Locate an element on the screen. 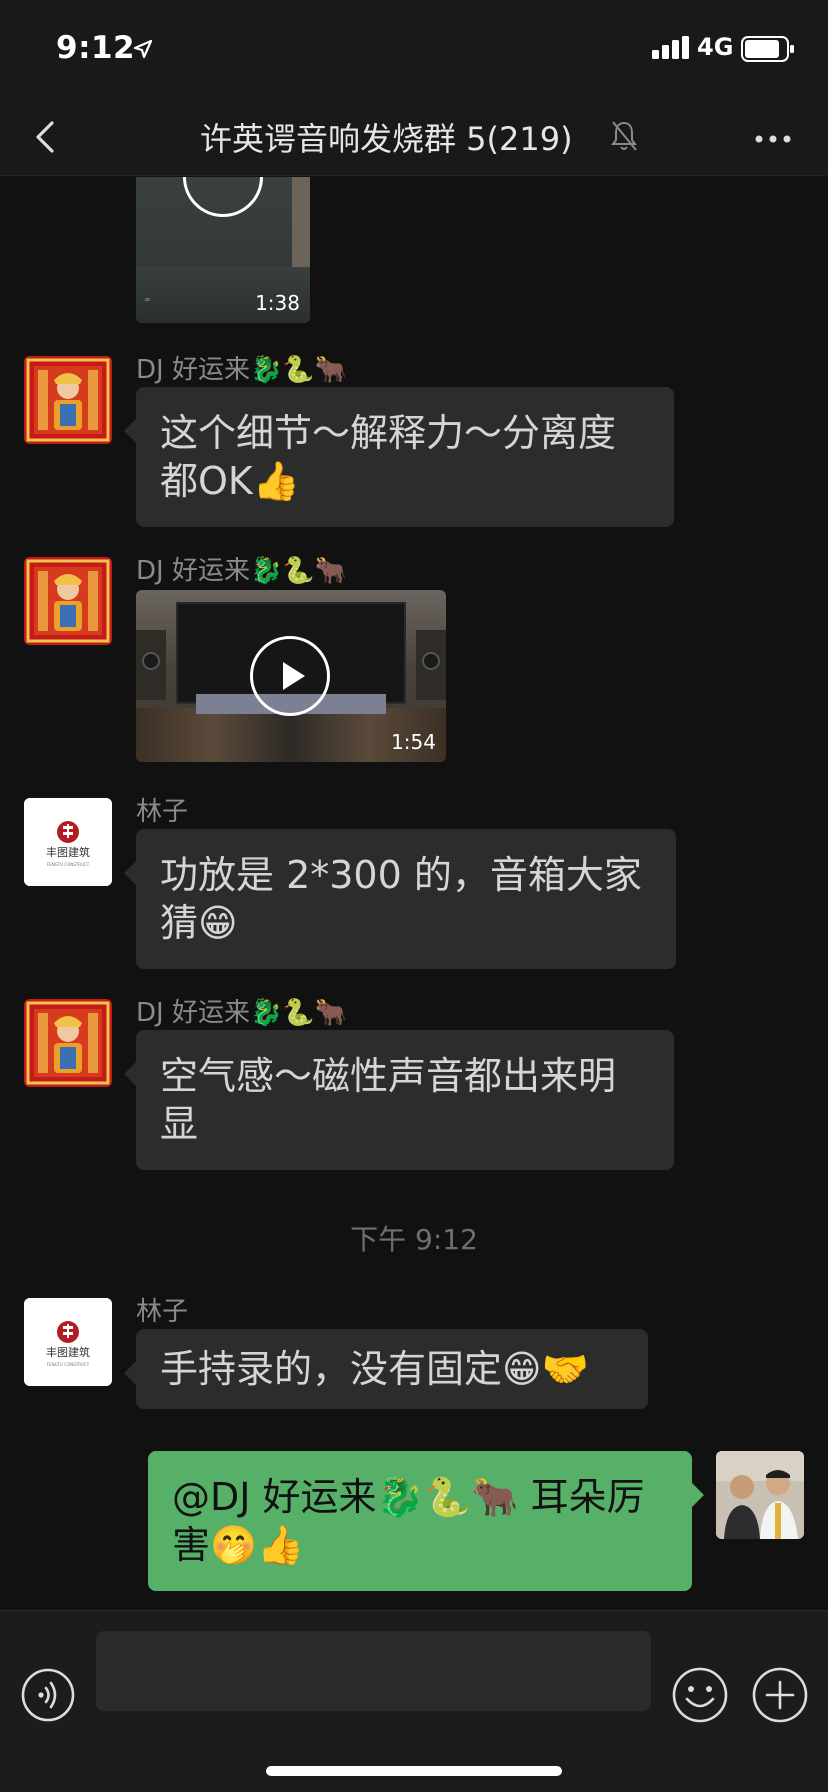 The image size is (828, 1792). chat-input-bar is located at coordinates (414, 1701).